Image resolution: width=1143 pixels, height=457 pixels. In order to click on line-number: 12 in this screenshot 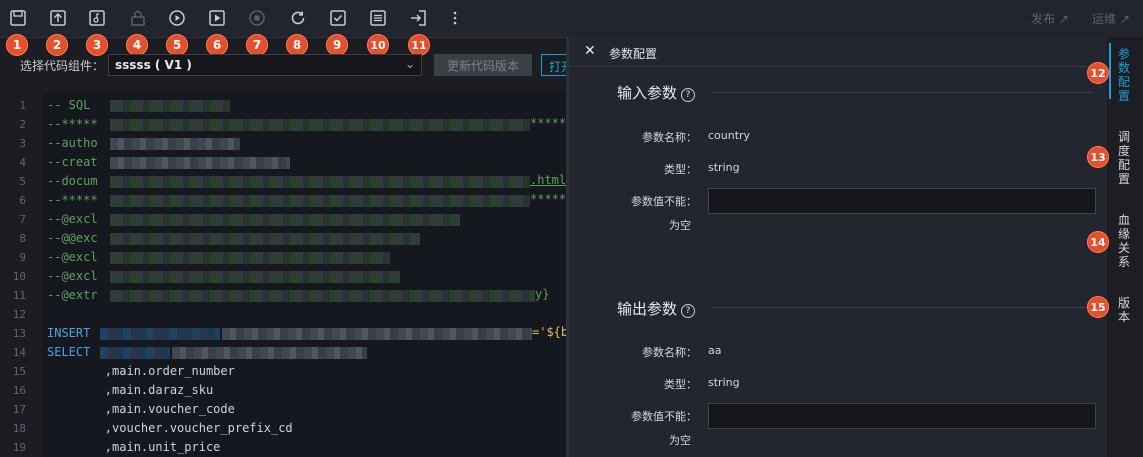, I will do `click(19, 314)`.